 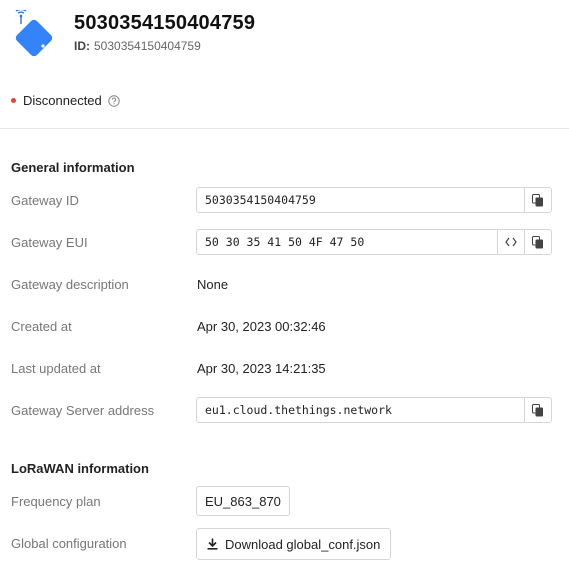 I want to click on server-address-value: eu1.cloud.thethings.network, so click(x=298, y=410).